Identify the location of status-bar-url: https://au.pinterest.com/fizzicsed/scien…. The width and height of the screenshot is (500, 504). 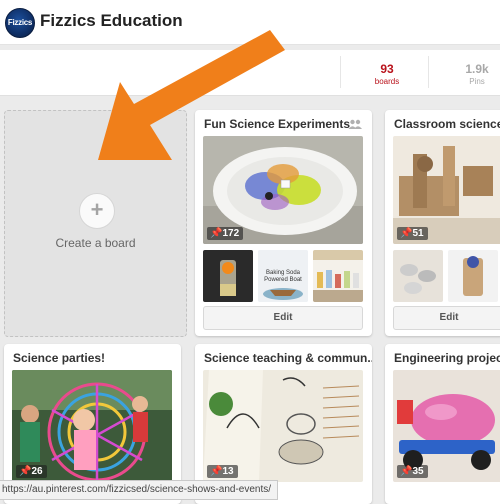
(139, 490).